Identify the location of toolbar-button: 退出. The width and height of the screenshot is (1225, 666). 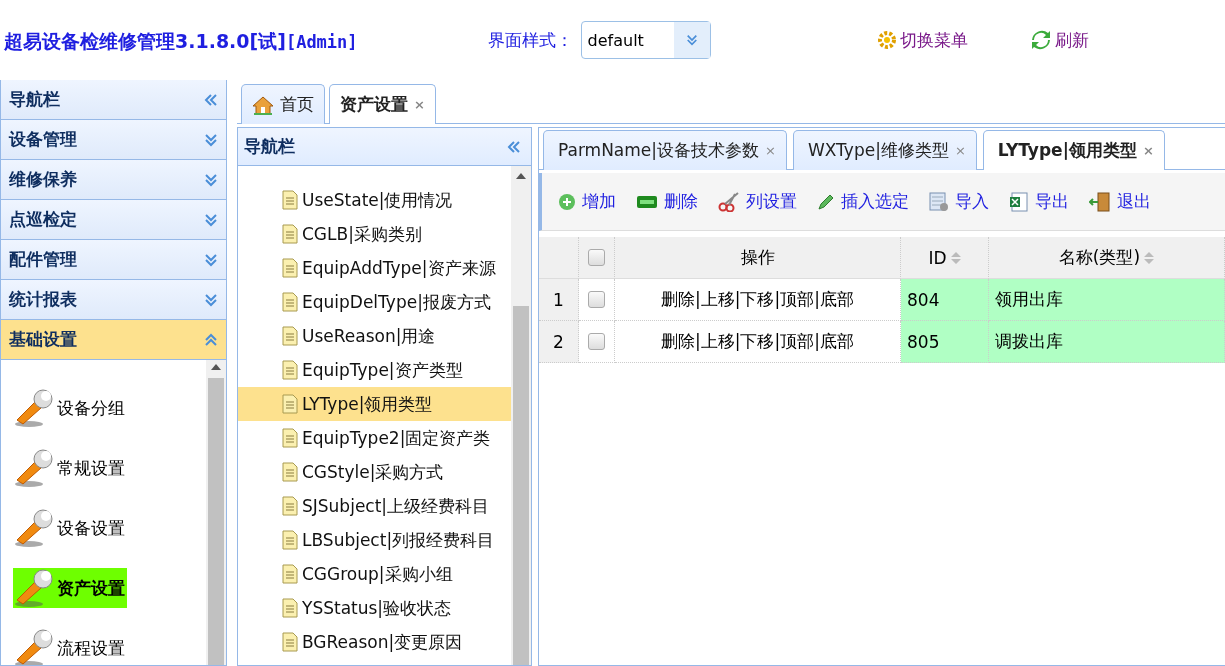
(1120, 201).